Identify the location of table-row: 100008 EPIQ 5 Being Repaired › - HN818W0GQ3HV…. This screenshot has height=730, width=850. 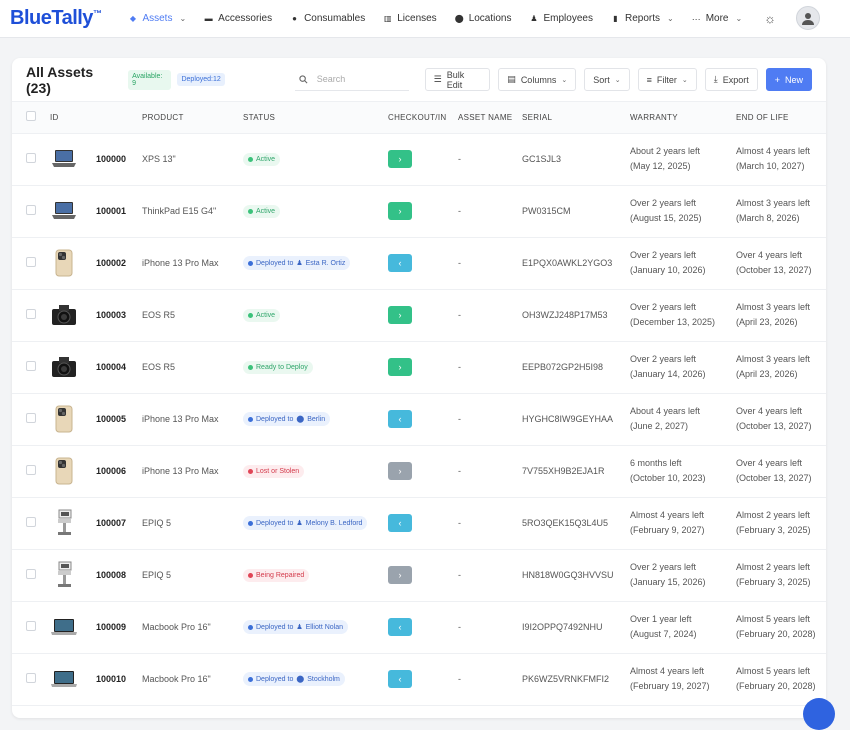
(419, 575).